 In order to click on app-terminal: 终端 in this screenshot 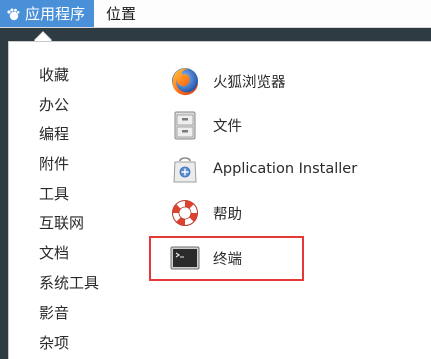, I will do `click(205, 258)`.